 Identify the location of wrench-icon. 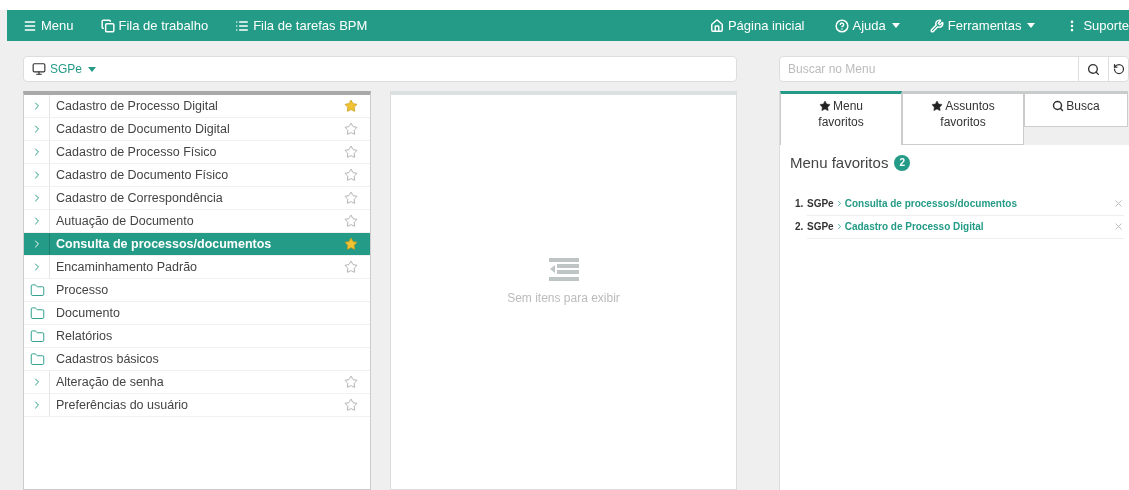
(936, 25).